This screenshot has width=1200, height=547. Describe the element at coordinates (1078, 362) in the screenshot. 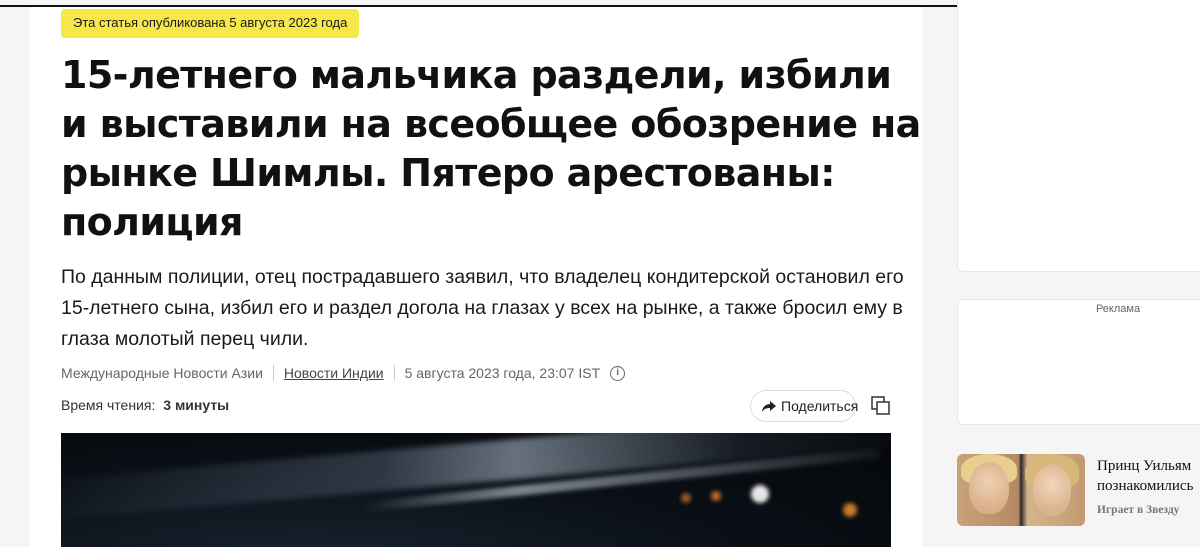

I see `sidebar-ad-box: Реклама` at that location.